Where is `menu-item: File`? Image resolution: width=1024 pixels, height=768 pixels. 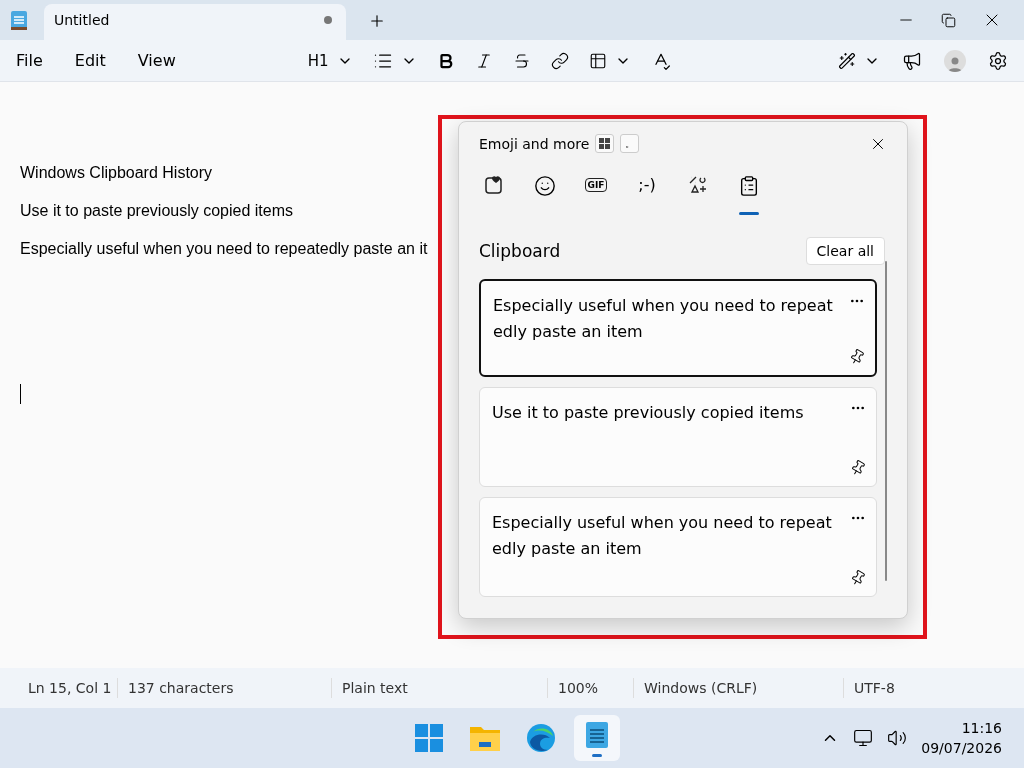 menu-item: File is located at coordinates (29, 60).